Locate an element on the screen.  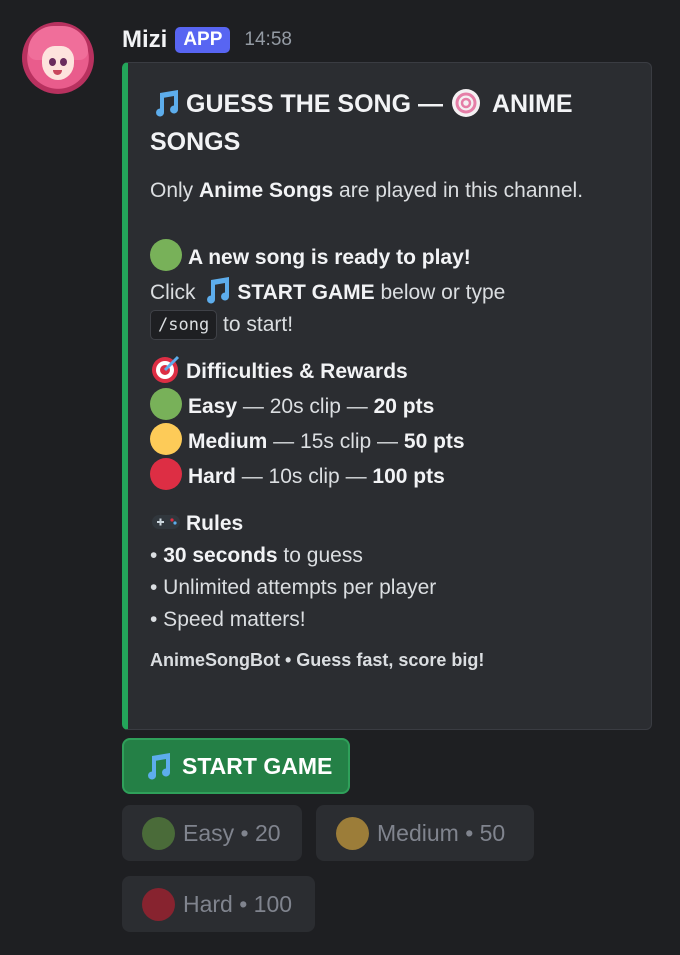
username: Mizi is located at coordinates (144, 40).